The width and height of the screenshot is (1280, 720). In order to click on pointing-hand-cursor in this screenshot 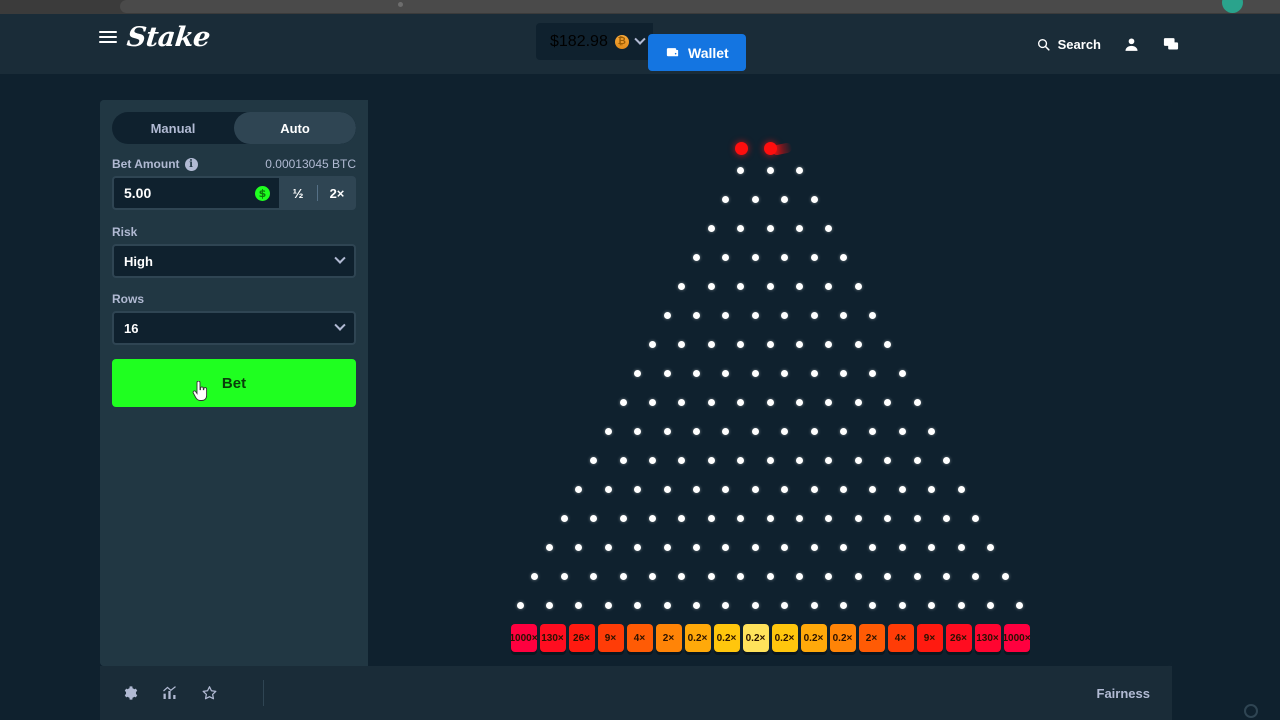, I will do `click(200, 391)`.